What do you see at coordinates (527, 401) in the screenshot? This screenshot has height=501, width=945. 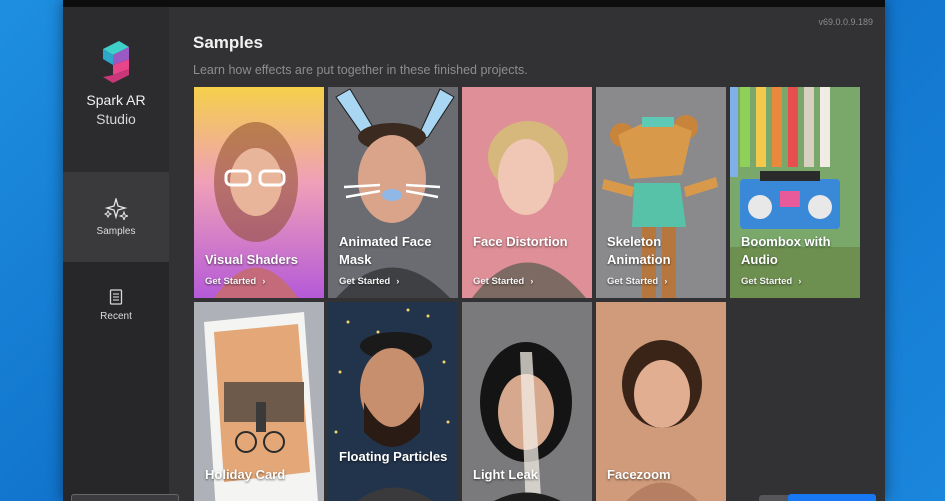 I see `sample-card-light-leak: Light Leak` at bounding box center [527, 401].